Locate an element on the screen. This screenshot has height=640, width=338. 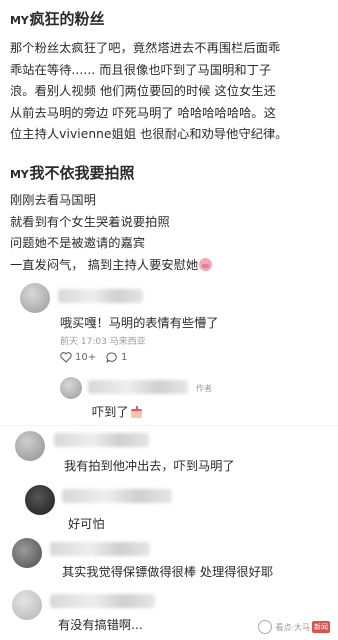
comment-text: 哦买嘎！马明的表情有些懵了 is located at coordinates (139, 323).